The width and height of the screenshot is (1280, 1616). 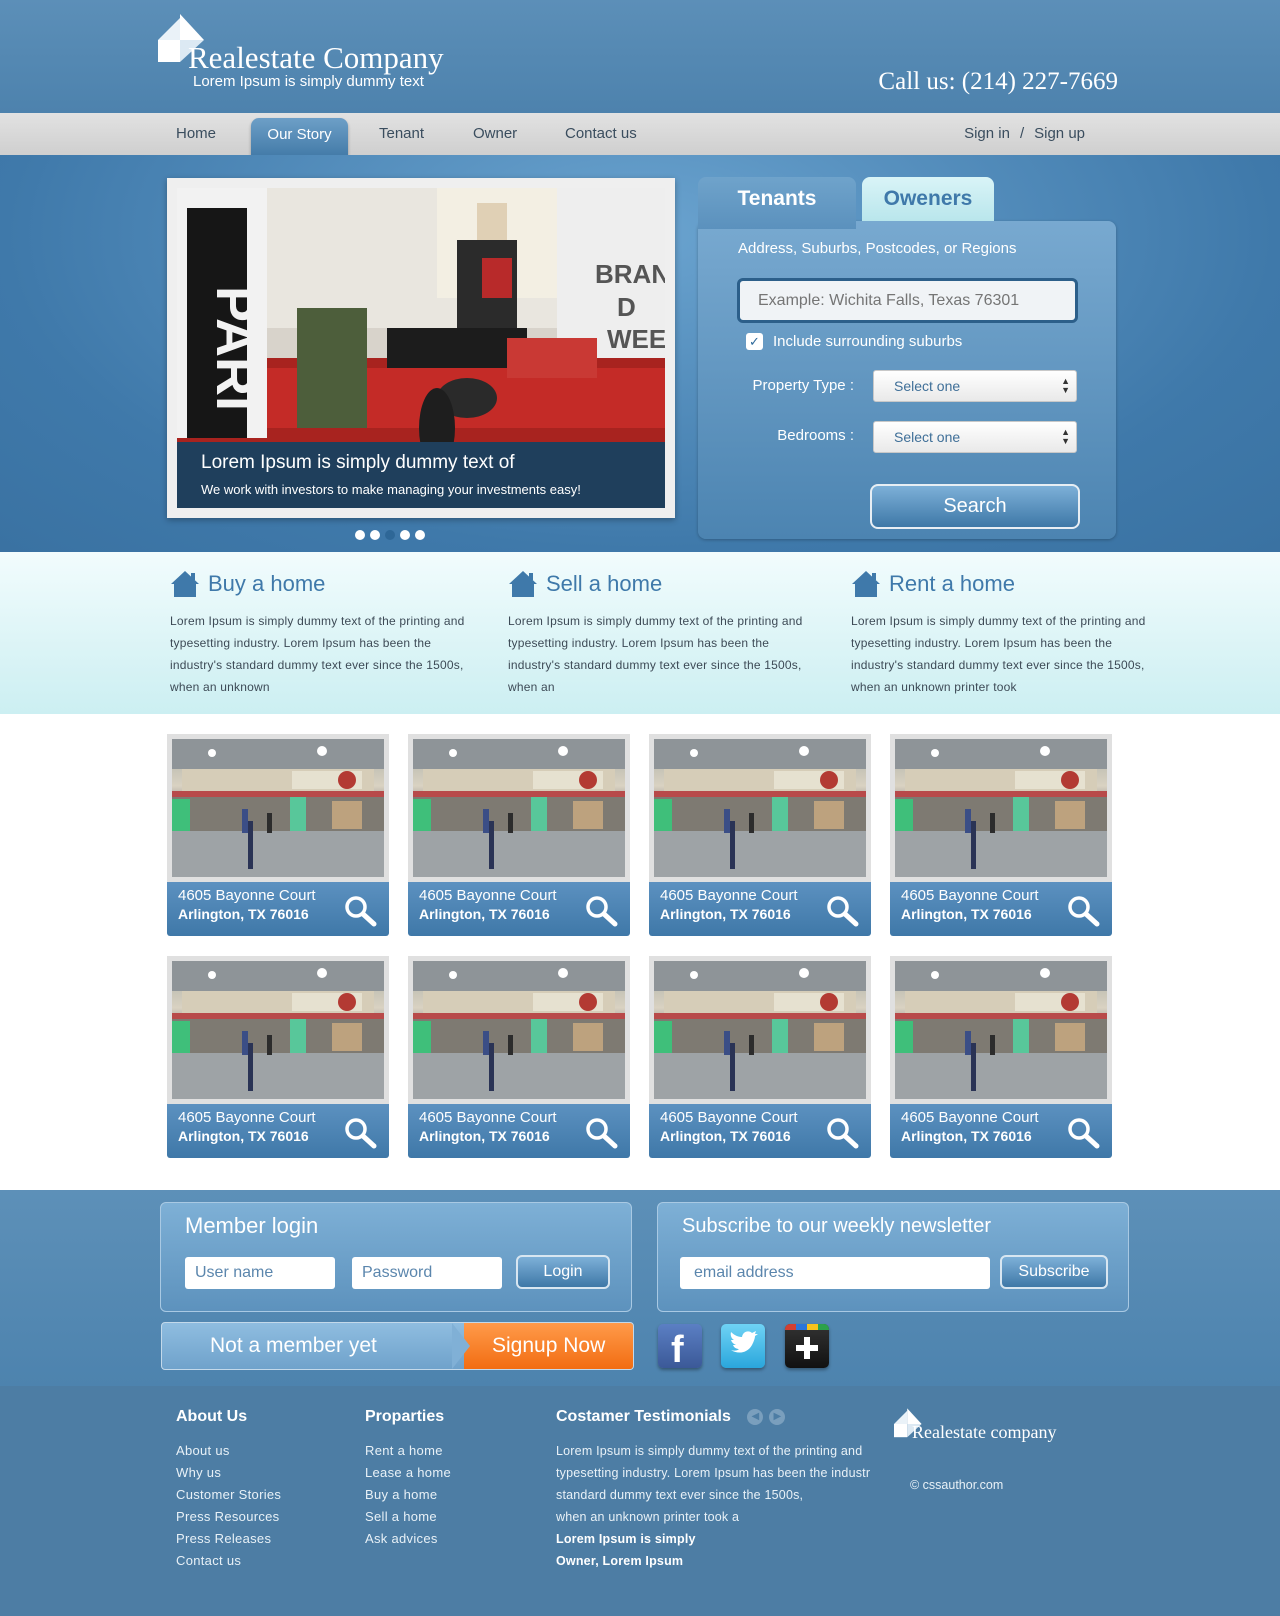 What do you see at coordinates (495, 134) in the screenshot?
I see `nav-item-owner: Owner` at bounding box center [495, 134].